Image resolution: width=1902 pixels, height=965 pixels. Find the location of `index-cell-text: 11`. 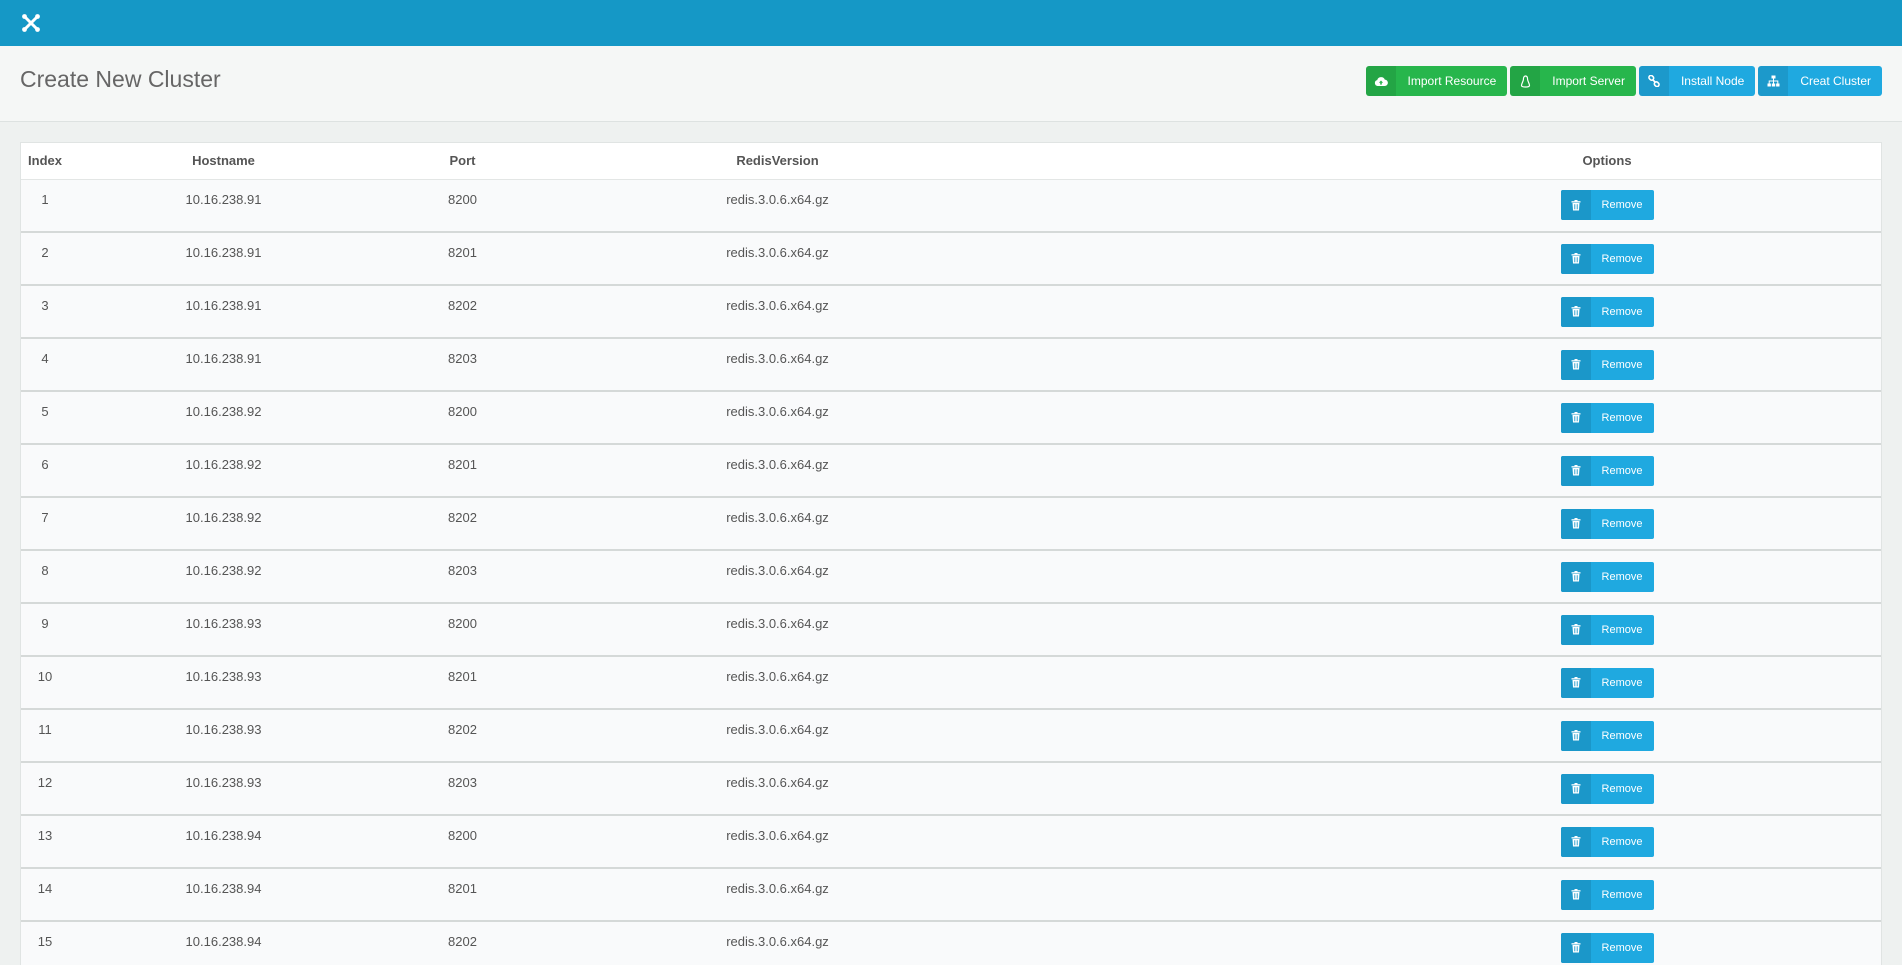

index-cell-text: 11 is located at coordinates (45, 729).